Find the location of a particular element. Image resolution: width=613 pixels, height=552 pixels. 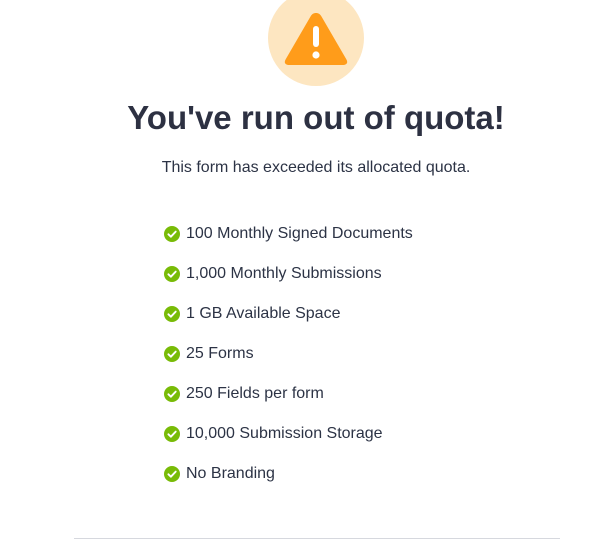

feature-item: 100 Monthly Signed Documents is located at coordinates (288, 244).